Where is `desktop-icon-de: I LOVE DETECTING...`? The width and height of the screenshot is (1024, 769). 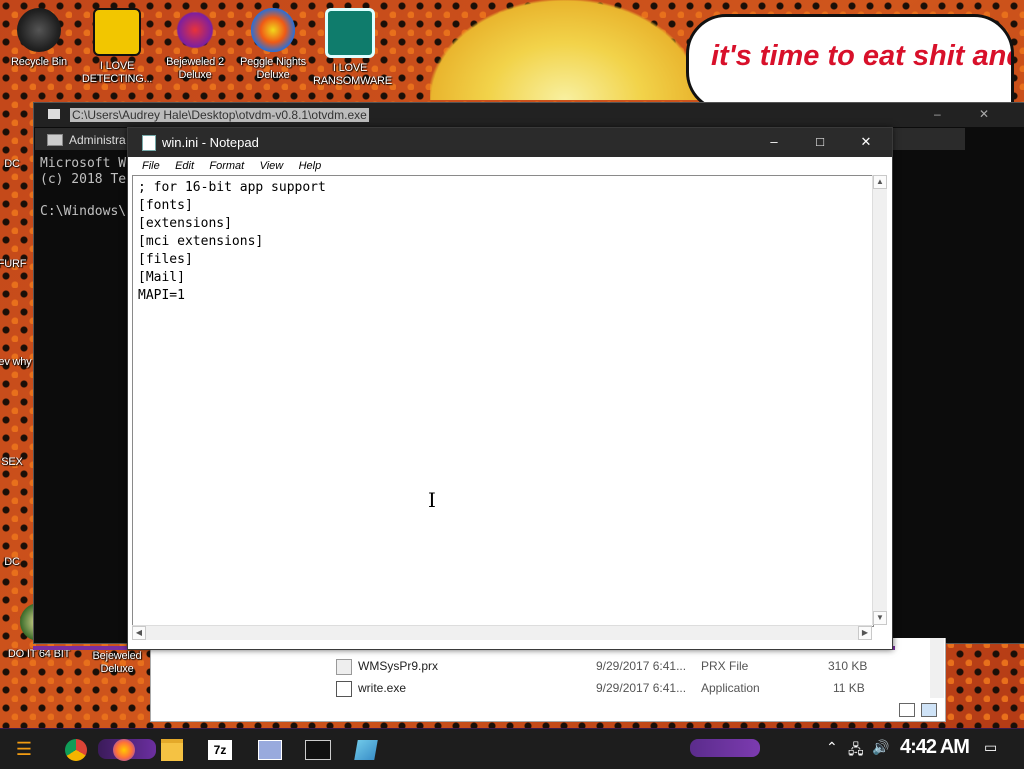 desktop-icon-de: I LOVE DETECTING... is located at coordinates (117, 47).